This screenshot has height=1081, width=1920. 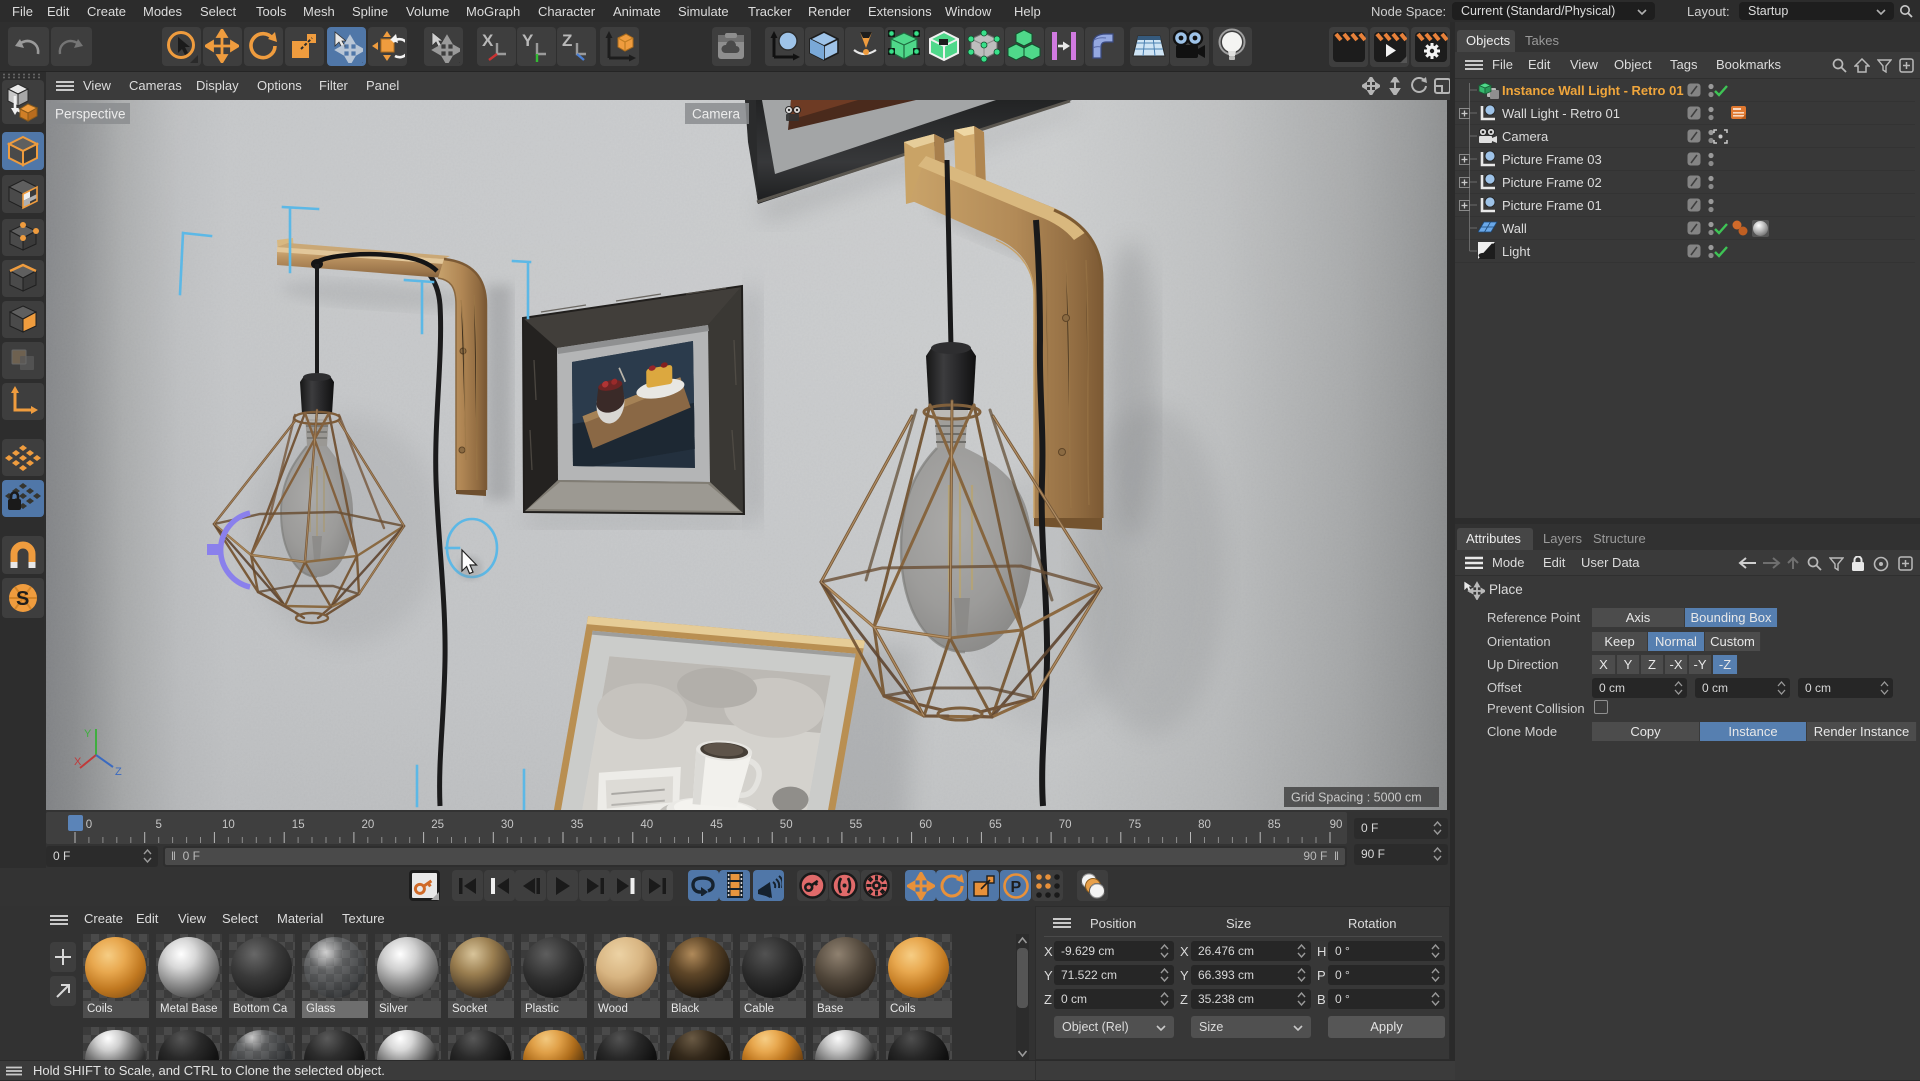 What do you see at coordinates (89, 825) in the screenshot?
I see `svg-text: 0` at bounding box center [89, 825].